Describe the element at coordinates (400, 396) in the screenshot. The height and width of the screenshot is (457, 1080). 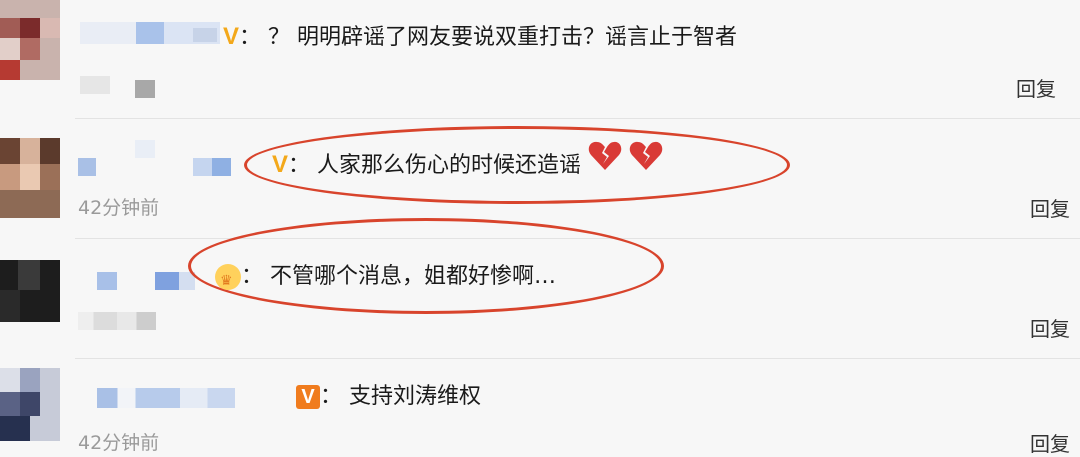
I see `comment-content: ： 支持刘涛维权` at that location.